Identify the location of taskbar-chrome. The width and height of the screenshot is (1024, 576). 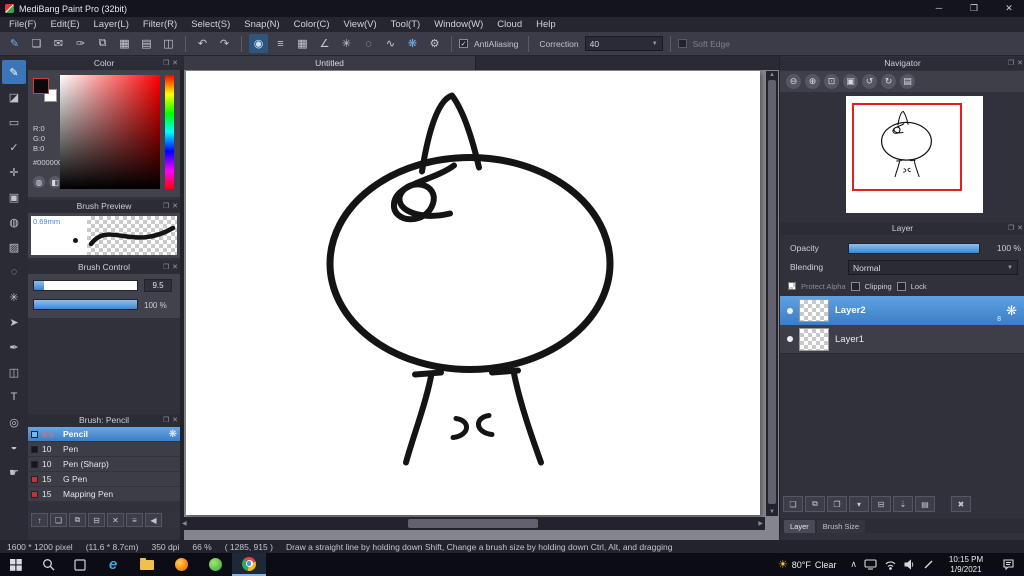
(249, 564).